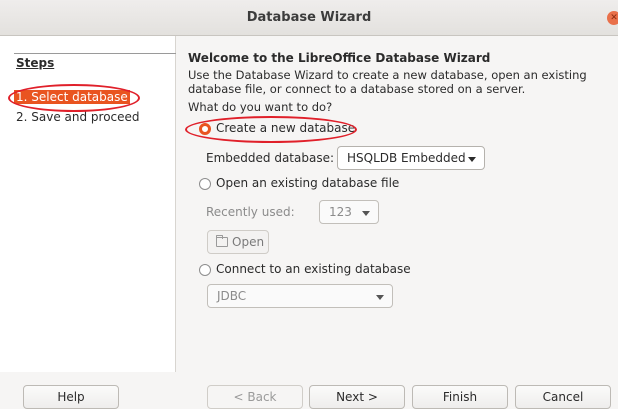  I want to click on steps-heading: Steps, so click(35, 63).